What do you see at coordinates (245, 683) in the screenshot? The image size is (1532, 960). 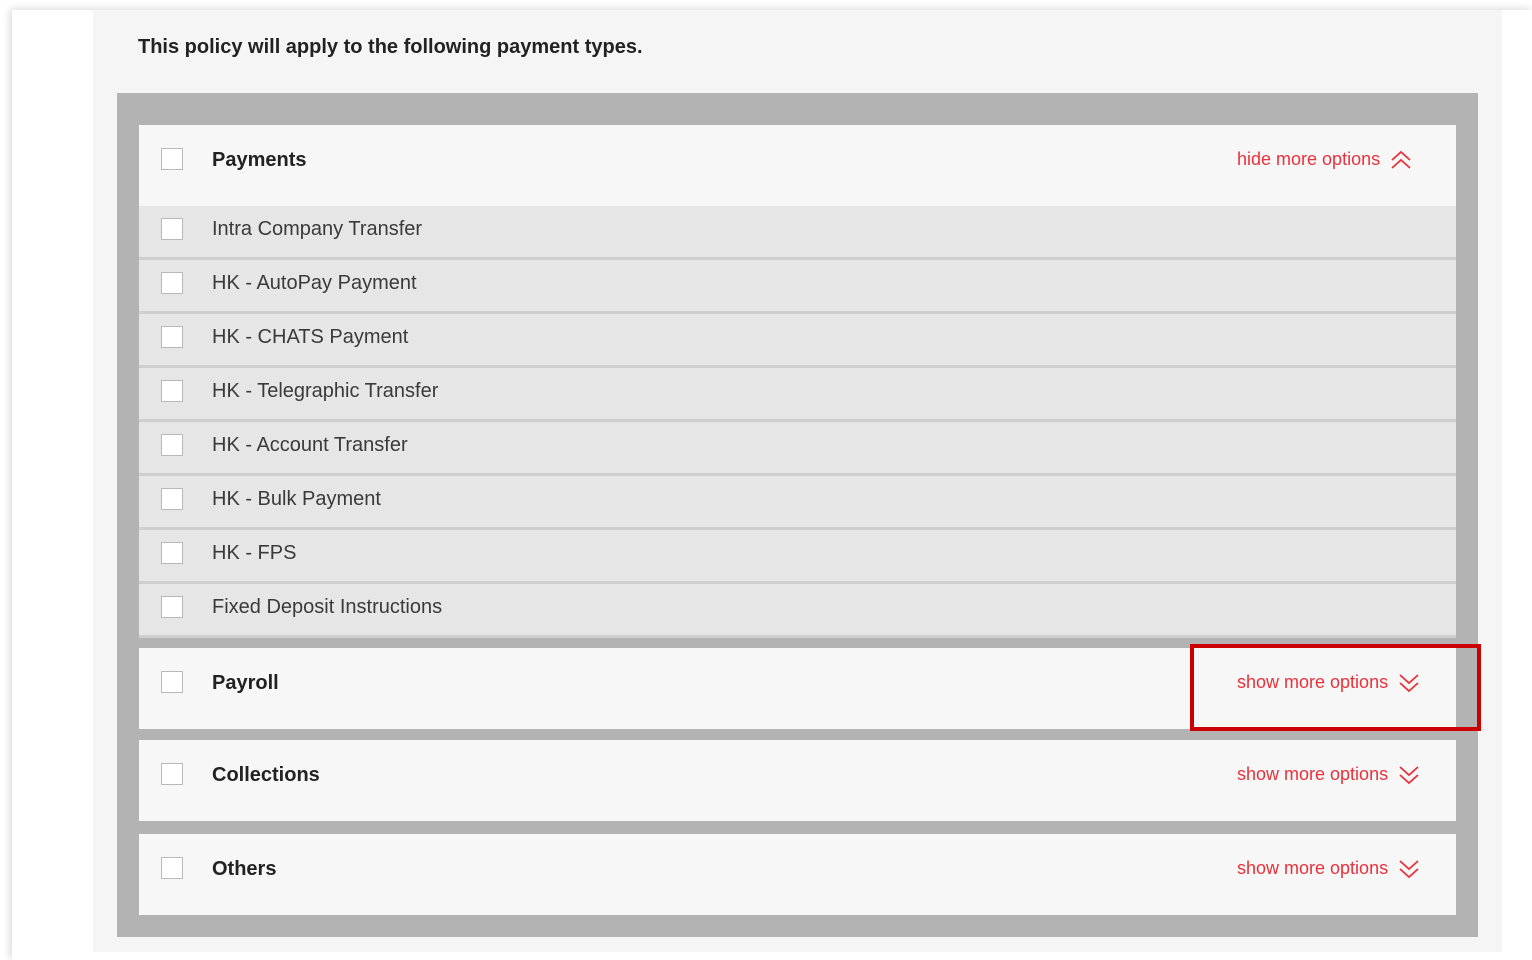 I see `category-label-payroll: Payroll` at bounding box center [245, 683].